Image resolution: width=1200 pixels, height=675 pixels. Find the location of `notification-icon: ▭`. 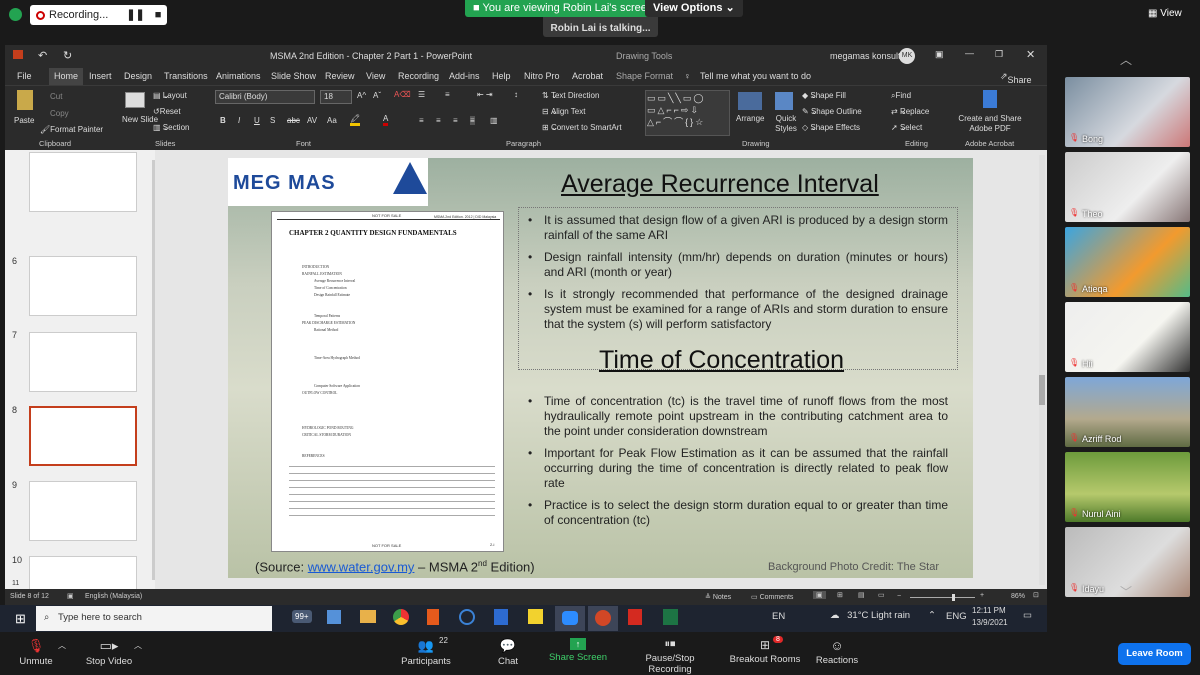

notification-icon: ▭ is located at coordinates (1027, 615).